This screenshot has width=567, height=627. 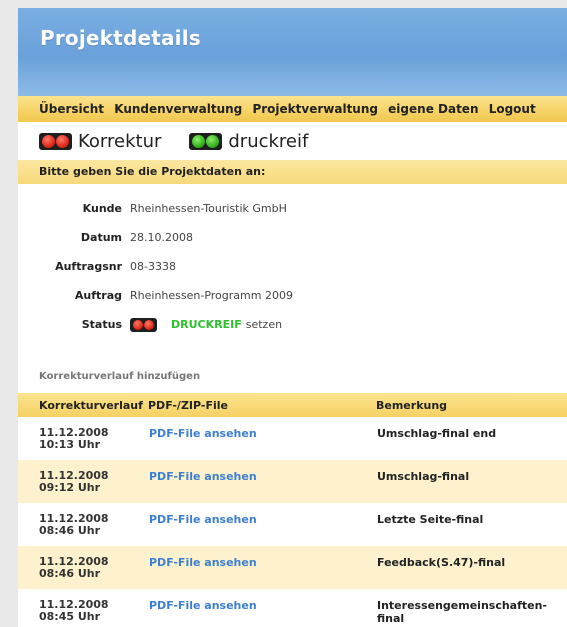 What do you see at coordinates (430, 519) in the screenshot?
I see `note-cell: Letzte Seite-final` at bounding box center [430, 519].